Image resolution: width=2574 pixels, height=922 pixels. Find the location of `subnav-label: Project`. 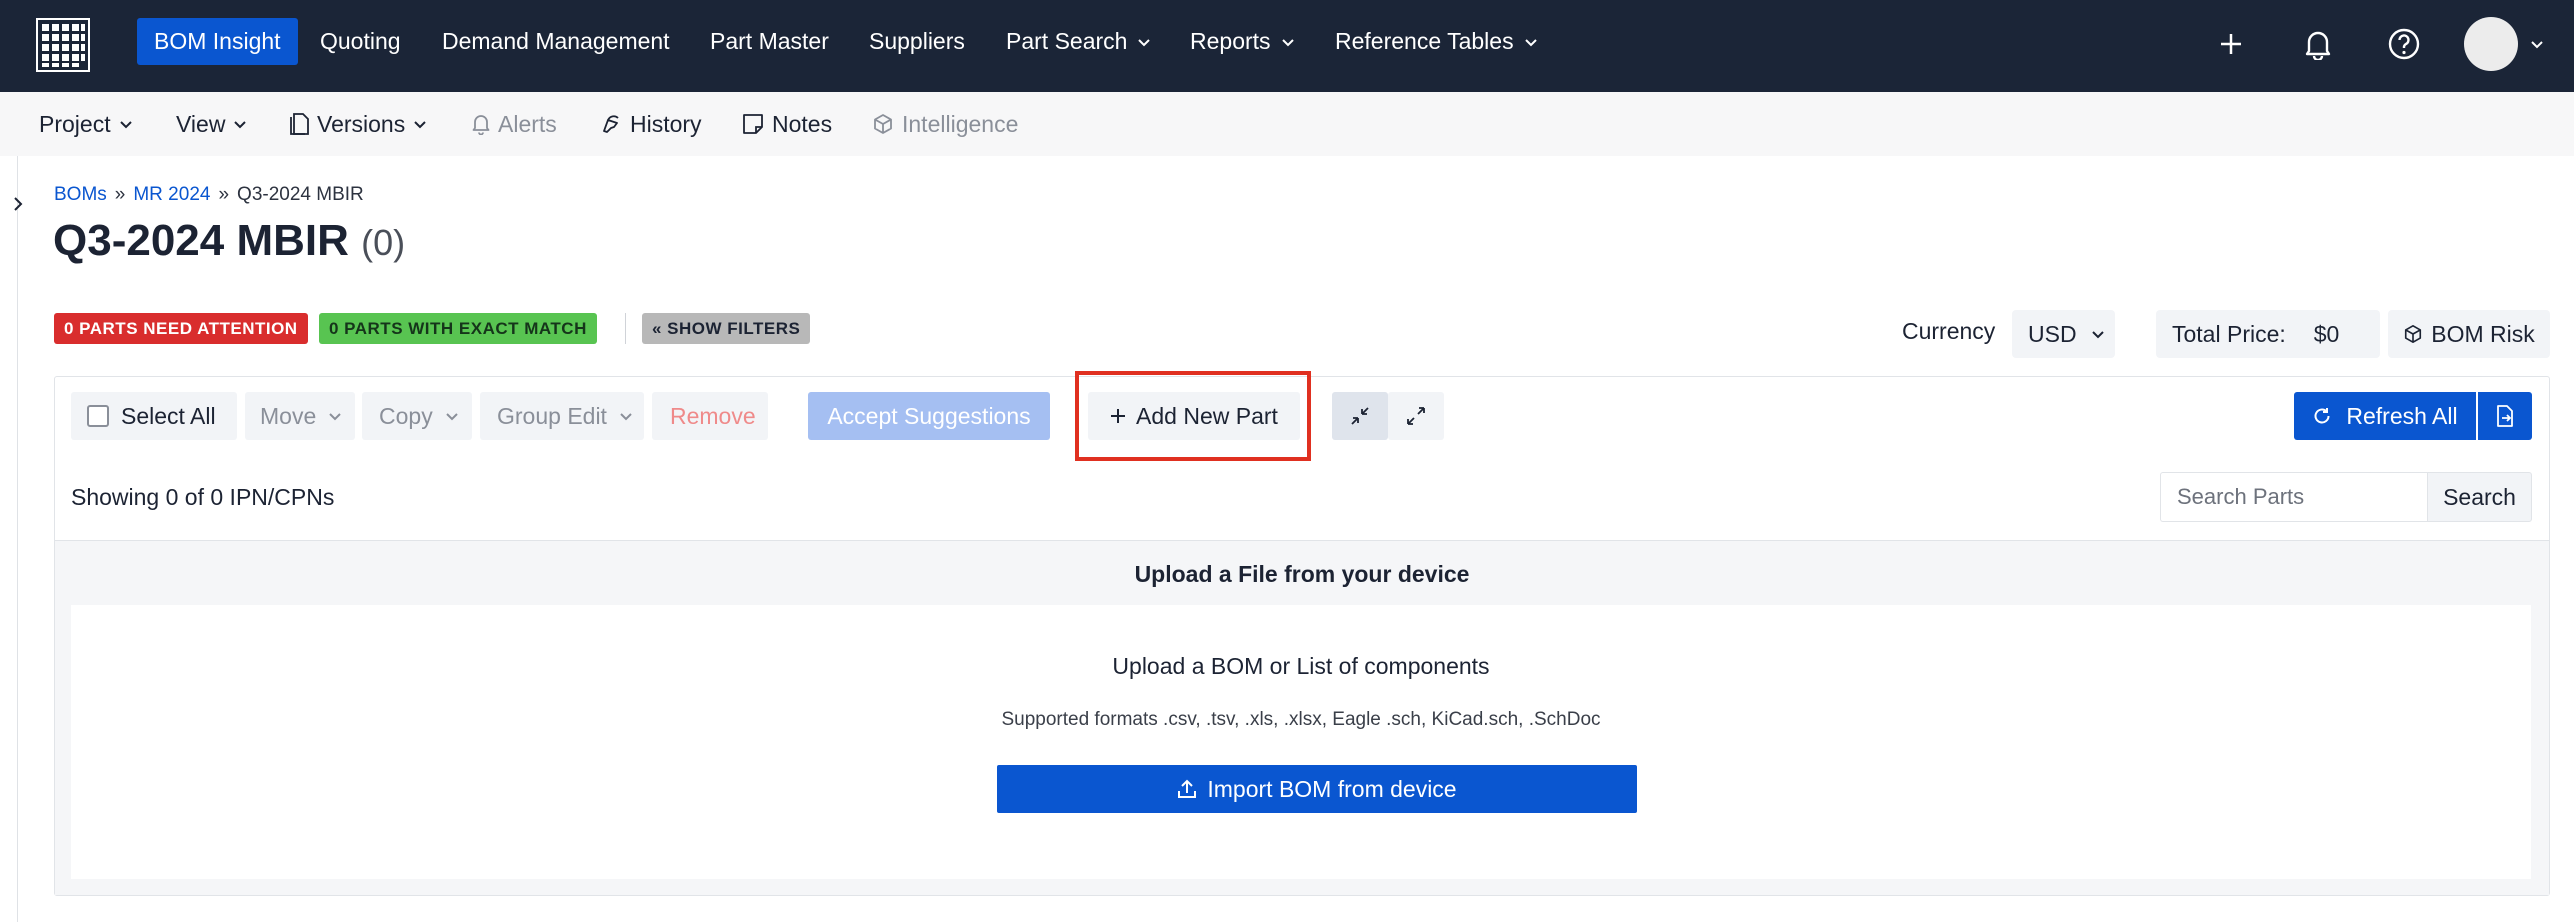

subnav-label: Project is located at coordinates (75, 123).